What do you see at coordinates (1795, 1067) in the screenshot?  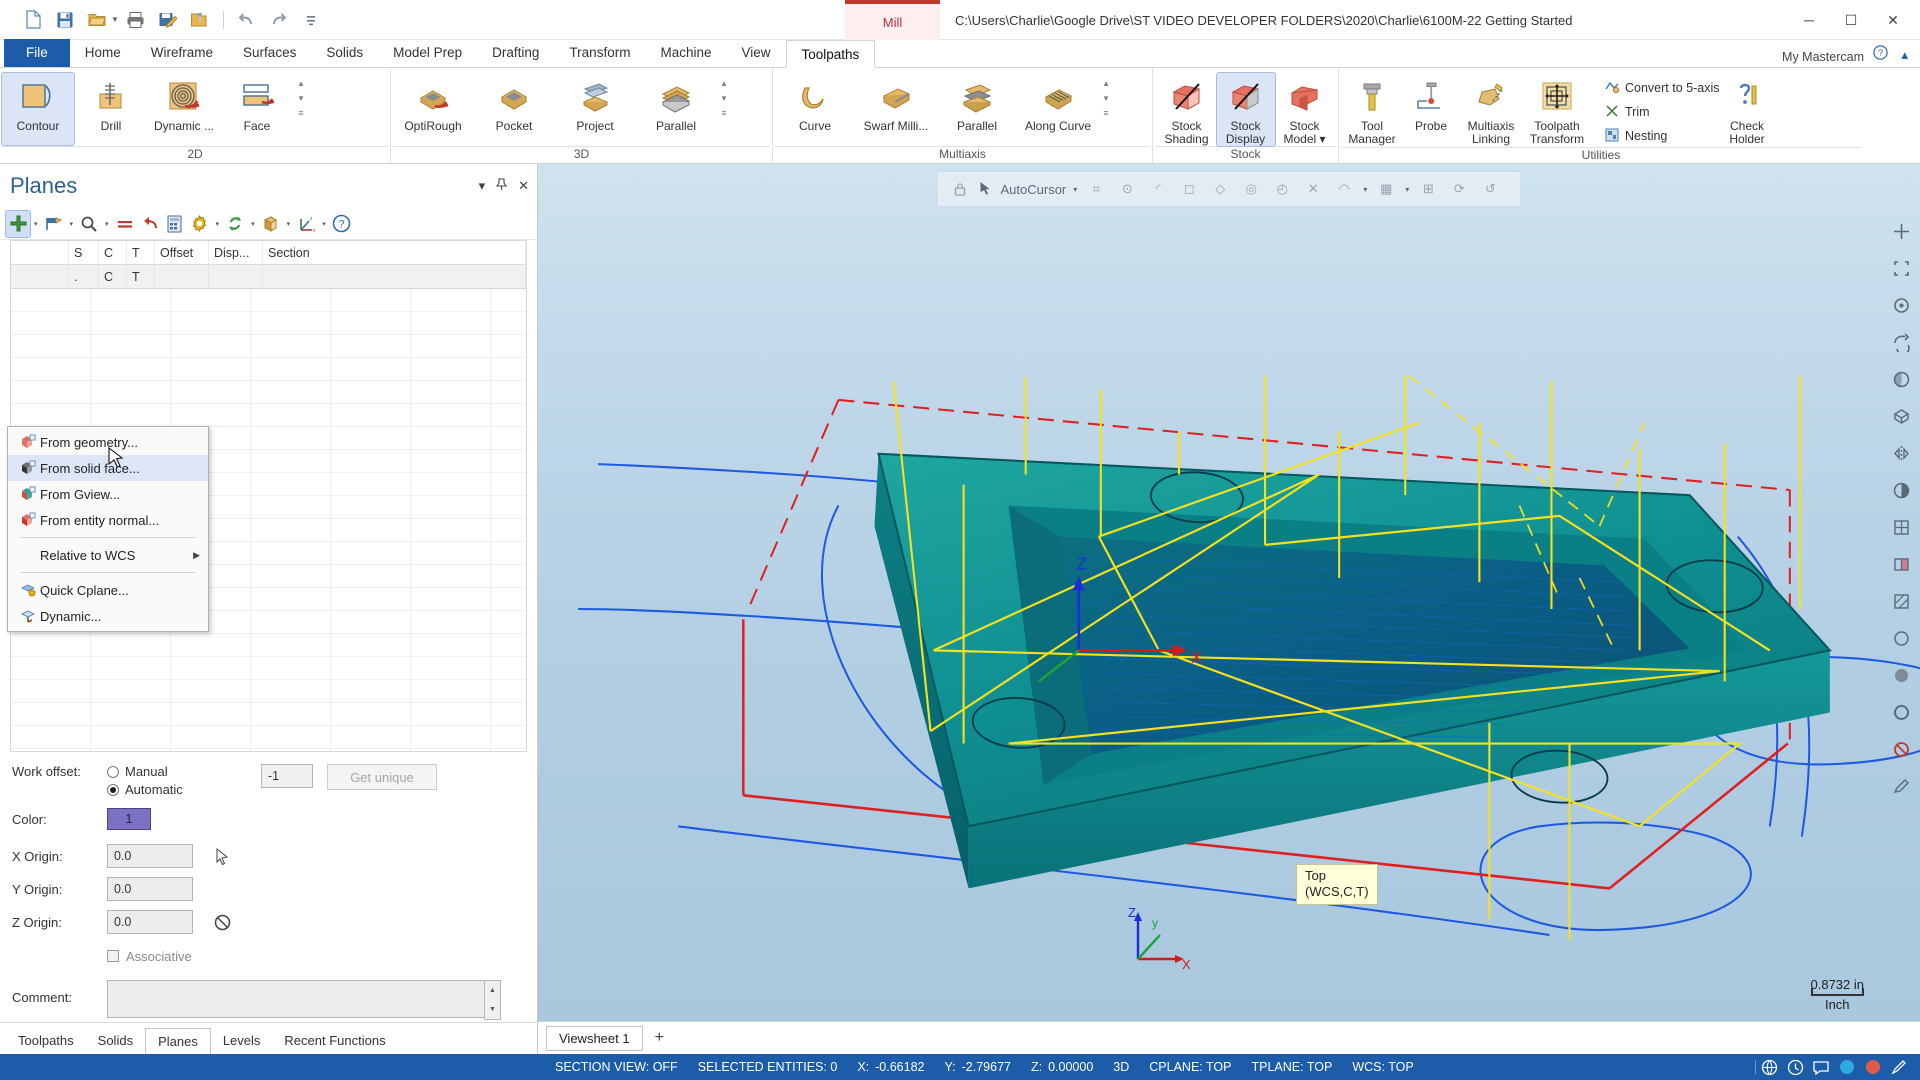 I see `clock-icon` at bounding box center [1795, 1067].